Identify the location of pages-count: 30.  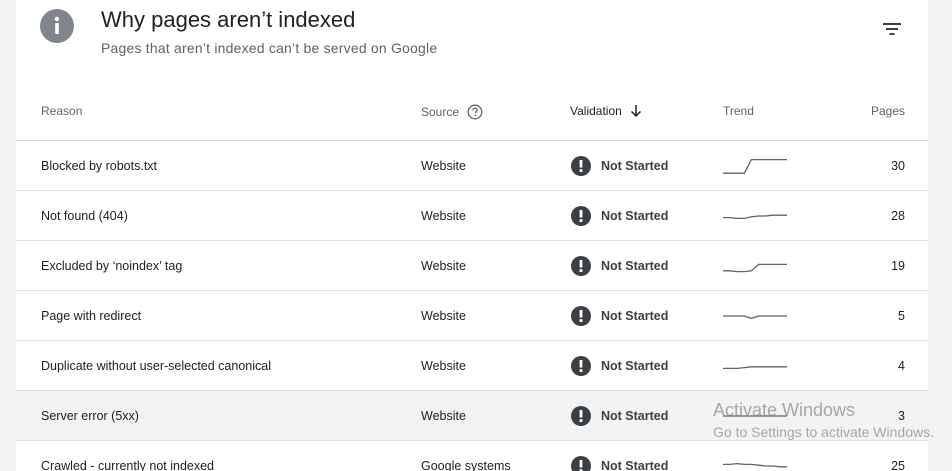
(898, 165).